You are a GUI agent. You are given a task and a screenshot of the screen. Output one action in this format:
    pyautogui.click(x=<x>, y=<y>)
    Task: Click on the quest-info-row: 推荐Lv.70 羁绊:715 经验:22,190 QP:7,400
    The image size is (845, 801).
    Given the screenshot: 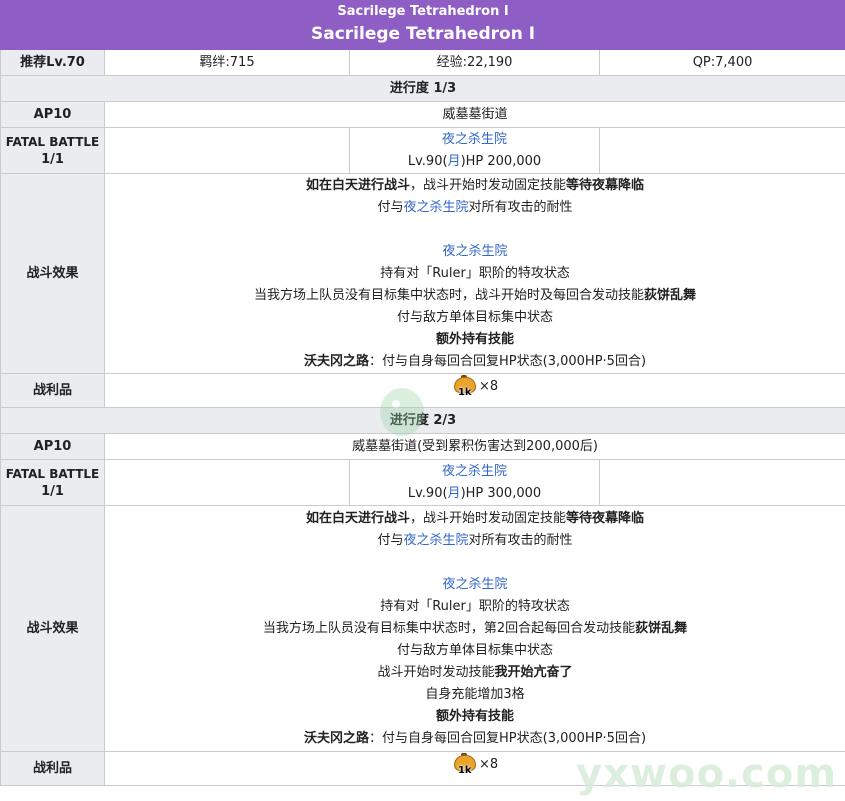 What is the action you would take?
    pyautogui.click(x=422, y=62)
    